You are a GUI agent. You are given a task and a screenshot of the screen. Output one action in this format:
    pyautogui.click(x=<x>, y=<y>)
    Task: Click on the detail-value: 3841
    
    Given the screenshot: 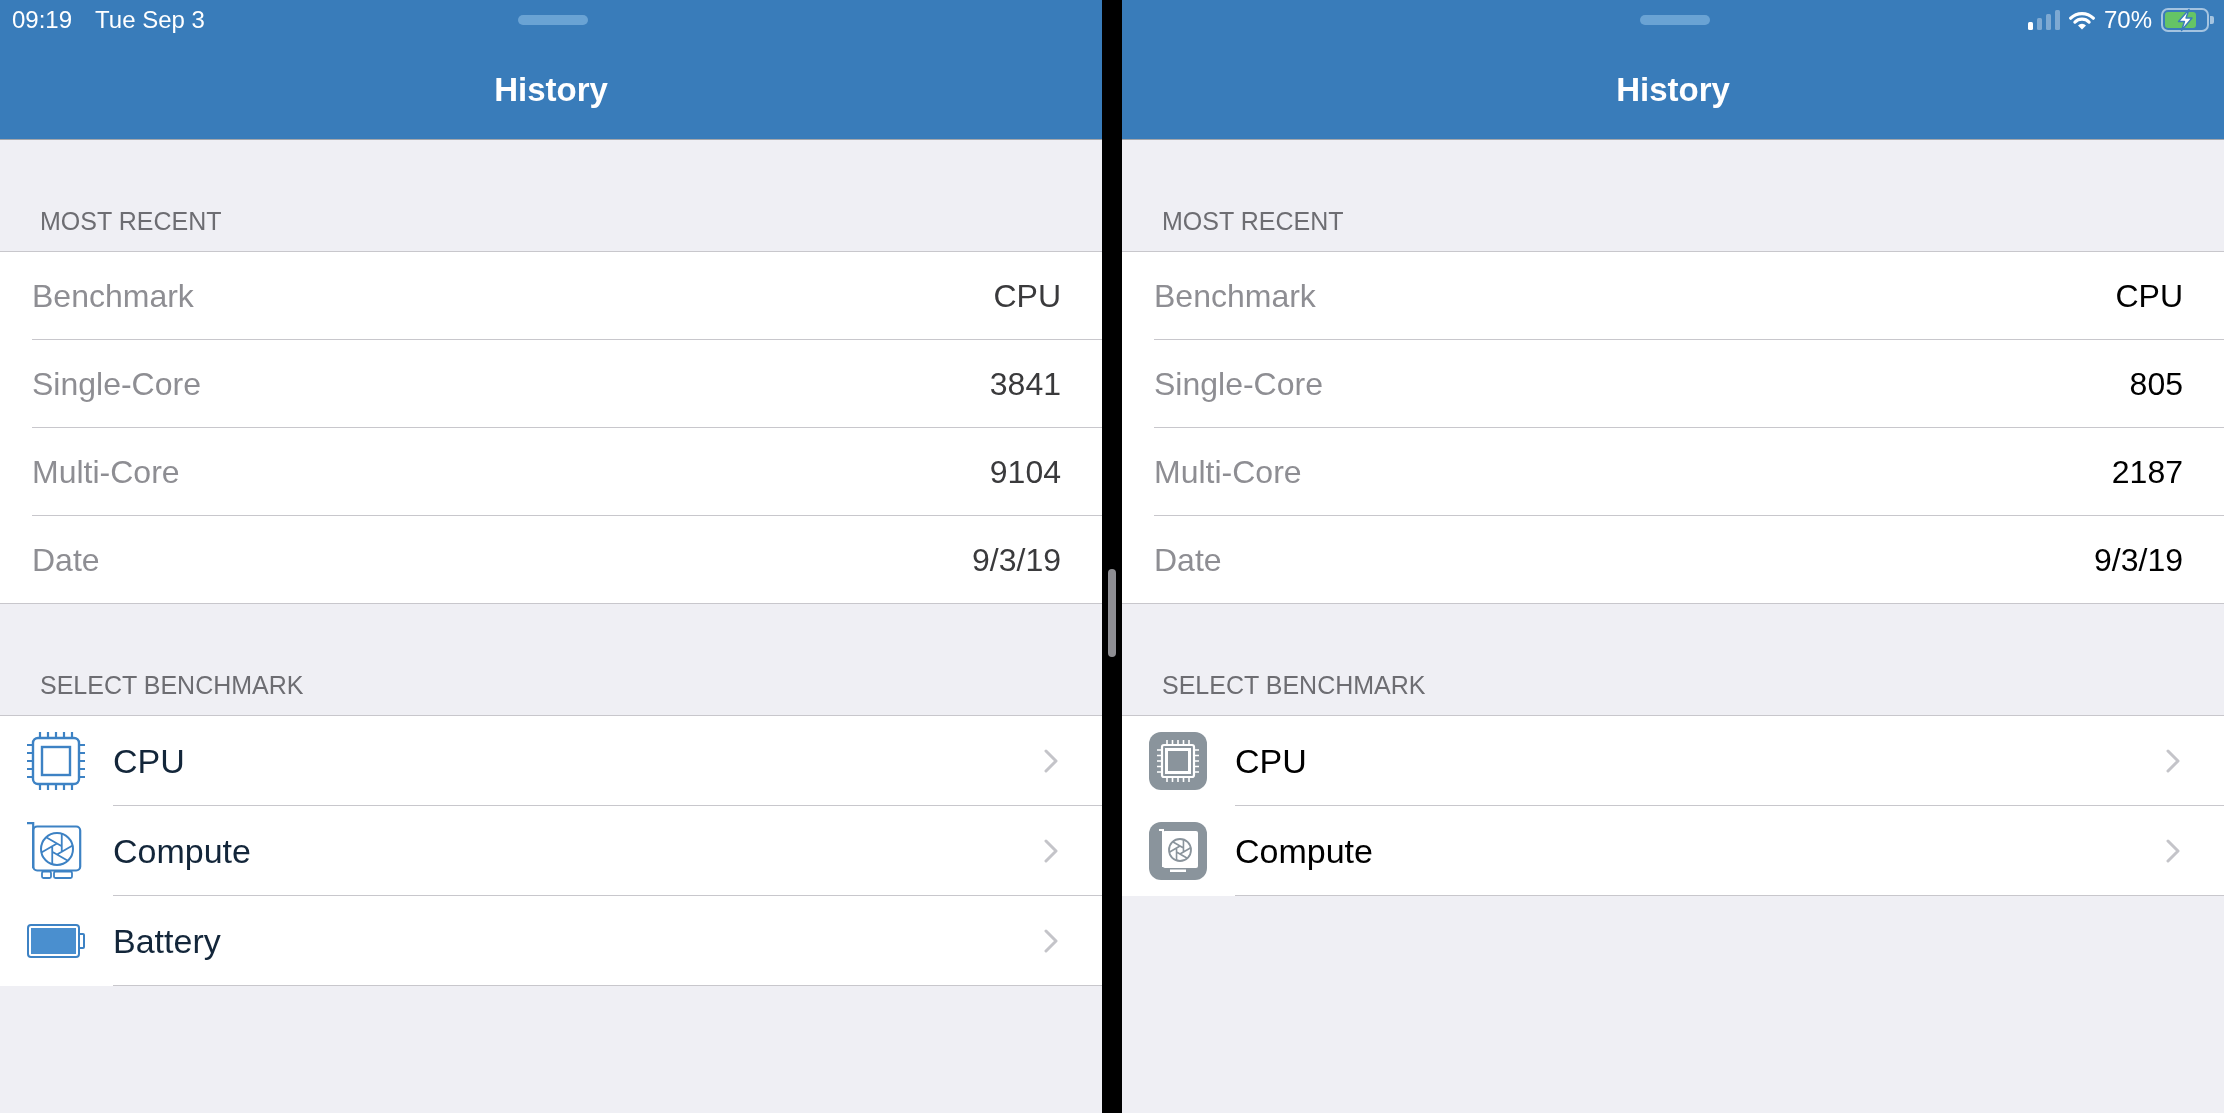 What is the action you would take?
    pyautogui.click(x=1025, y=383)
    